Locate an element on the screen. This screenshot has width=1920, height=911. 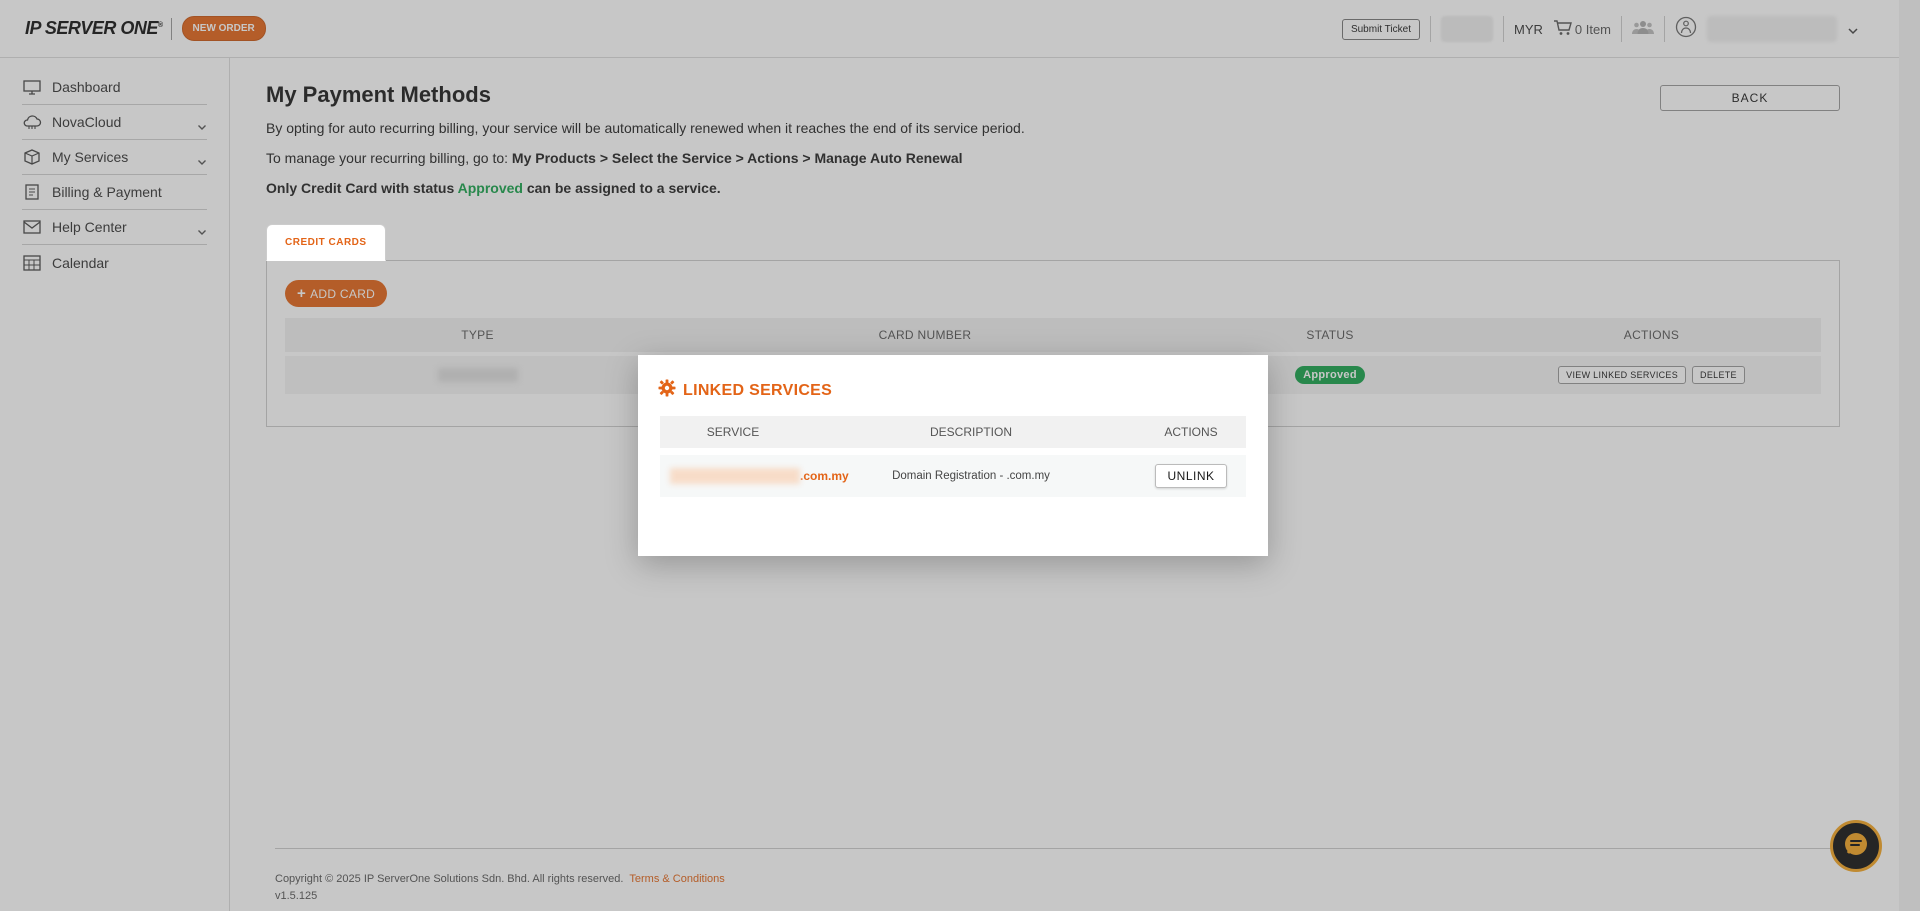
modal-table-header: SERVICE DESCRIPTION ACTIONS is located at coordinates (953, 432).